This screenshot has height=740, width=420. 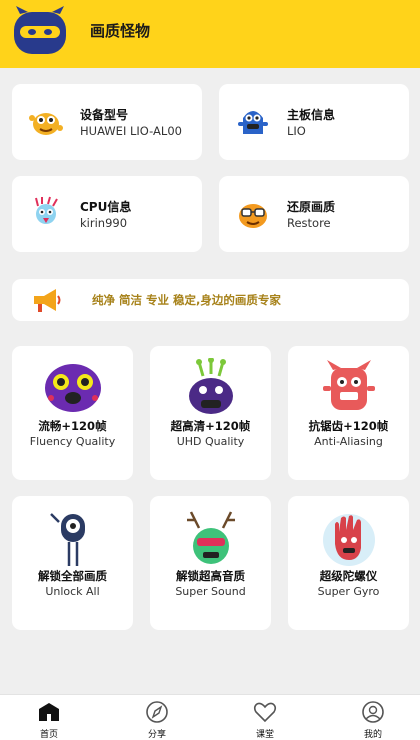 I want to click on feature-subtitle: Super Gyro, so click(x=348, y=591).